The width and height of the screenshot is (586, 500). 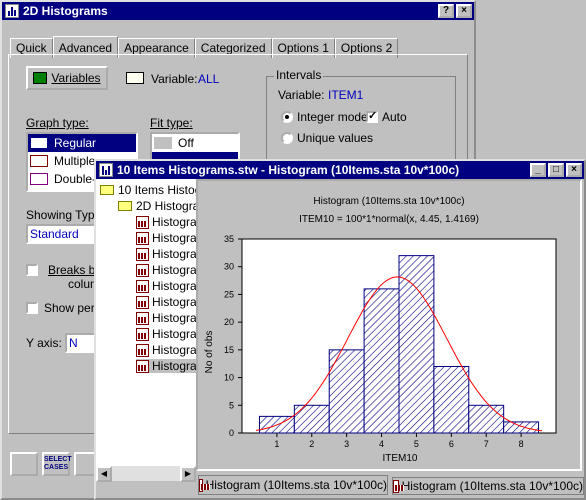 What do you see at coordinates (346, 444) in the screenshot?
I see `x-tick-label: 3` at bounding box center [346, 444].